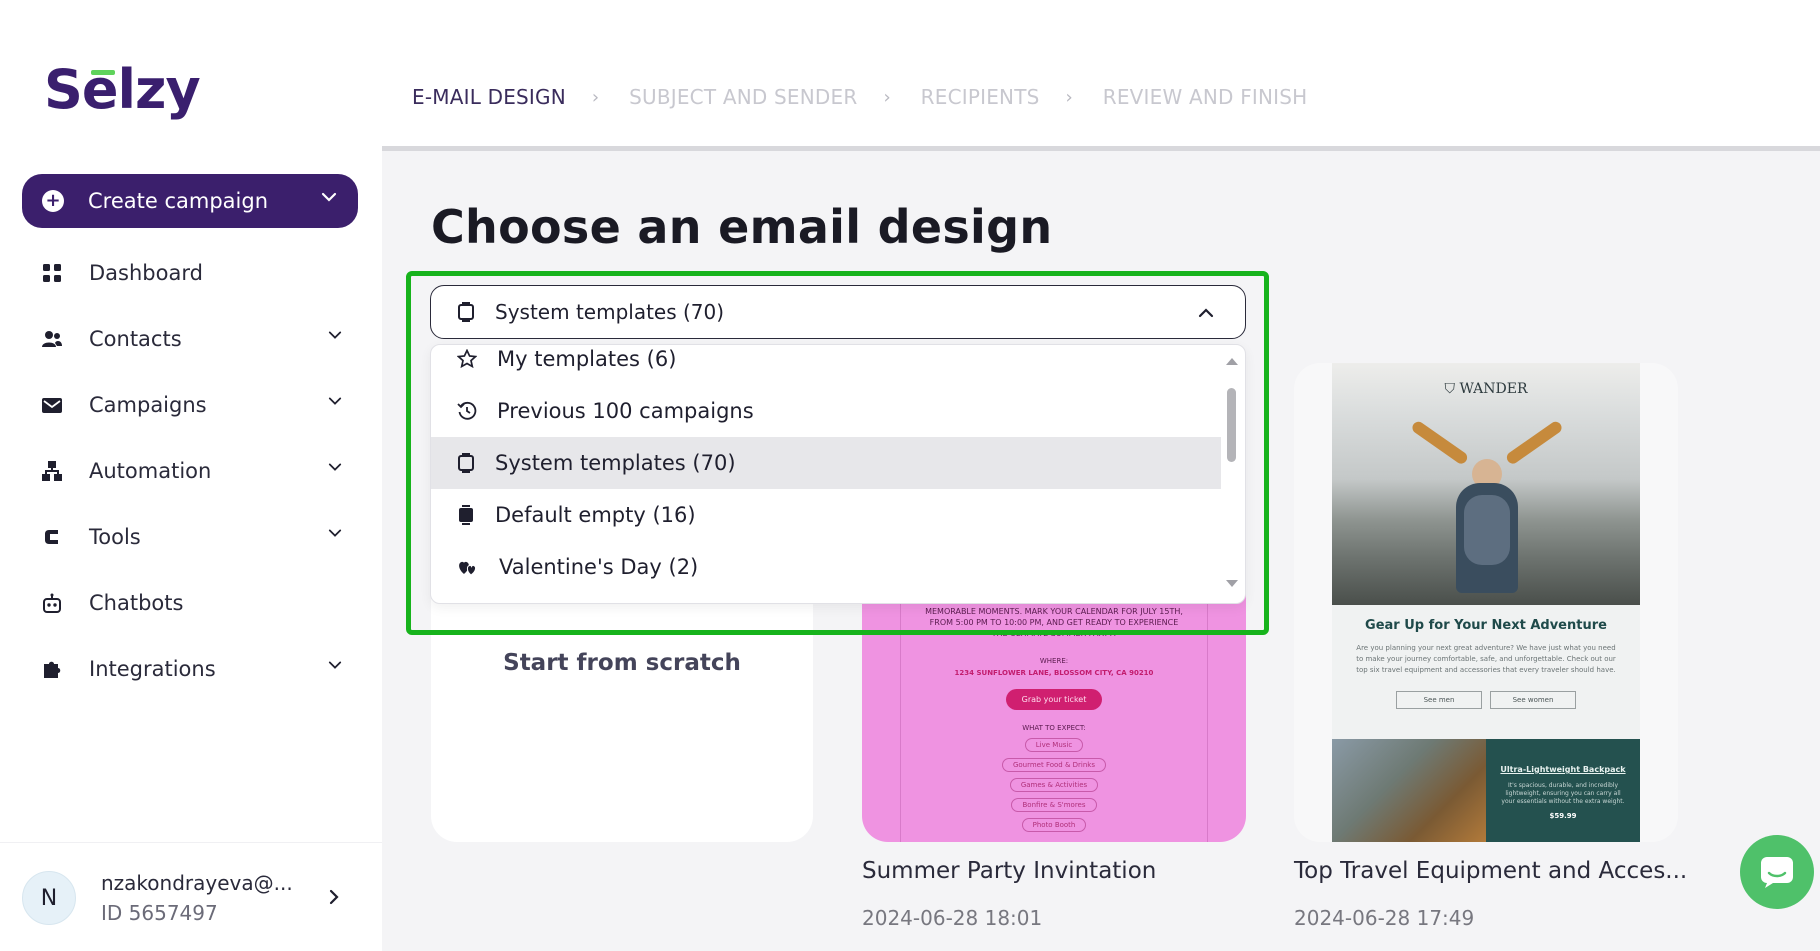 The width and height of the screenshot is (1820, 951). I want to click on create-campaign-button: + Create campaign, so click(190, 201).